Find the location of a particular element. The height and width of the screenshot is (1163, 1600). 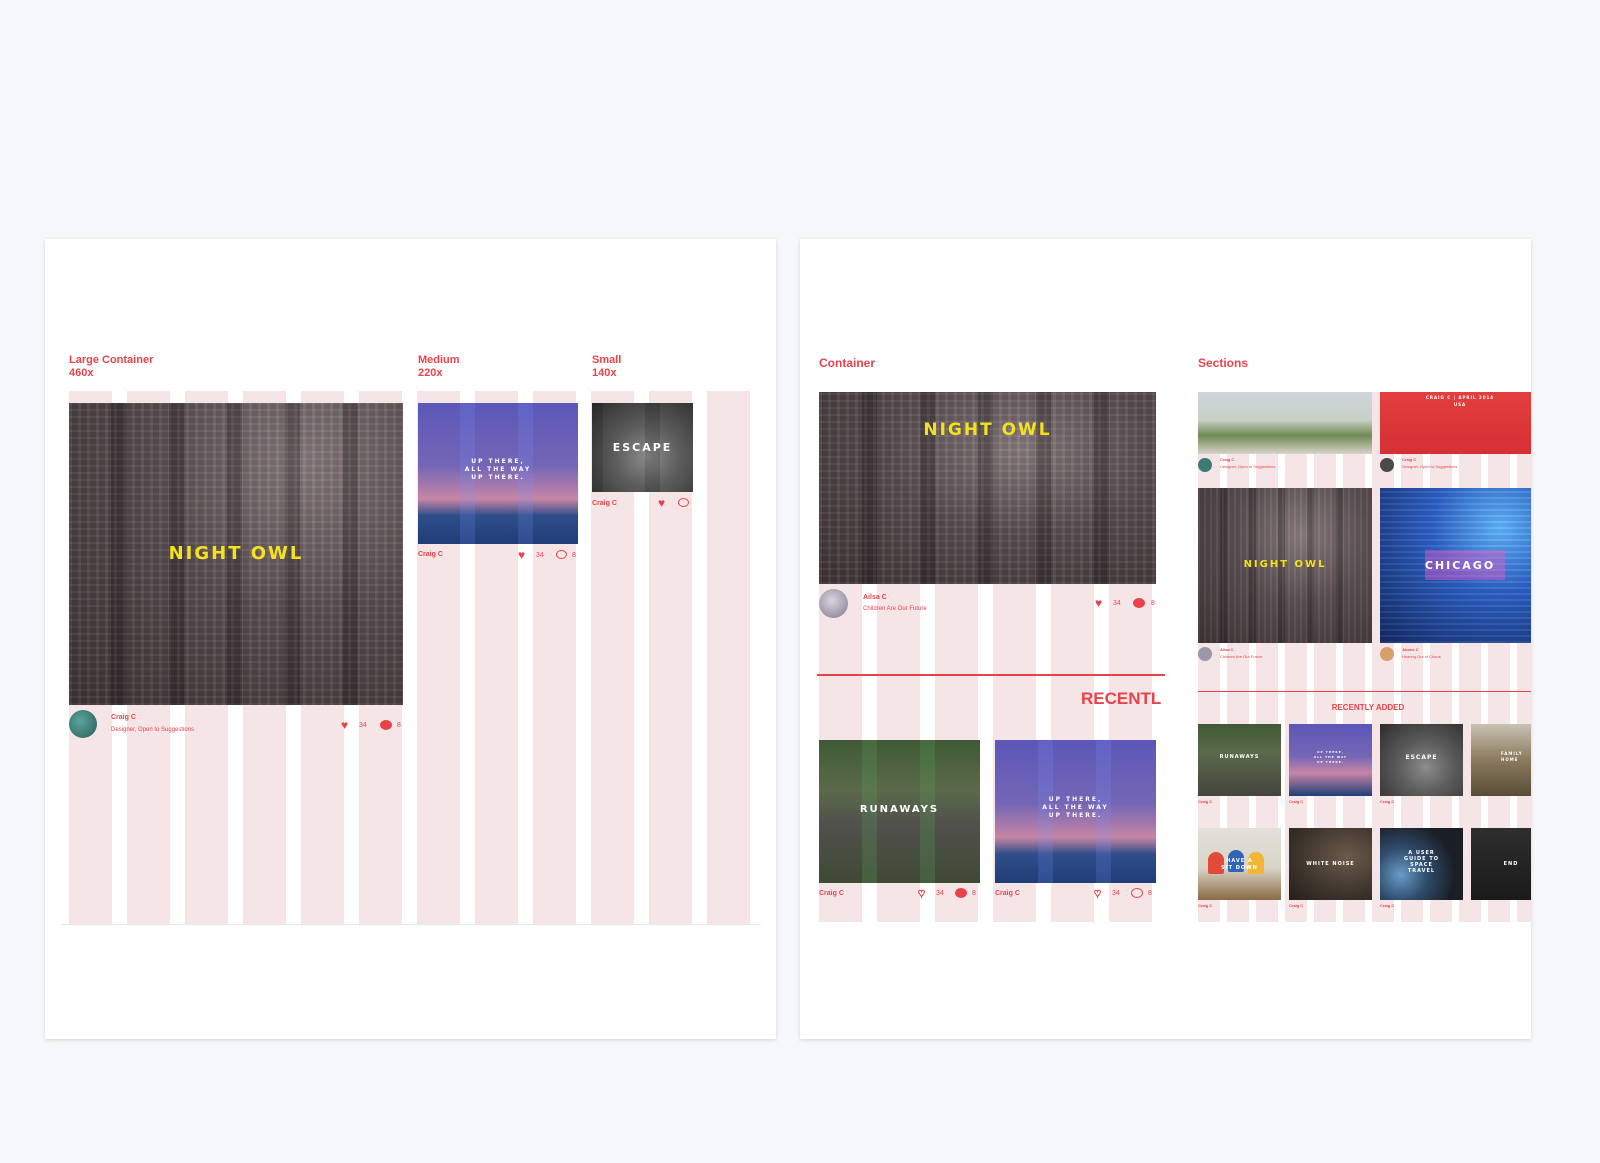

medium-label: Medium 220x is located at coordinates (439, 366).